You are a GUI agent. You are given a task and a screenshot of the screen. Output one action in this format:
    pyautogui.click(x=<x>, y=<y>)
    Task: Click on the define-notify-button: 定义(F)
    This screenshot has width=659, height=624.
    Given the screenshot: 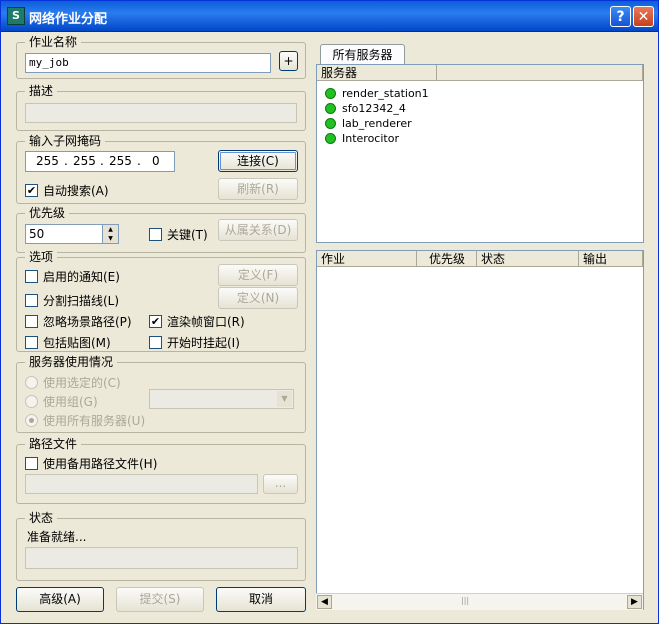 What is the action you would take?
    pyautogui.click(x=258, y=275)
    